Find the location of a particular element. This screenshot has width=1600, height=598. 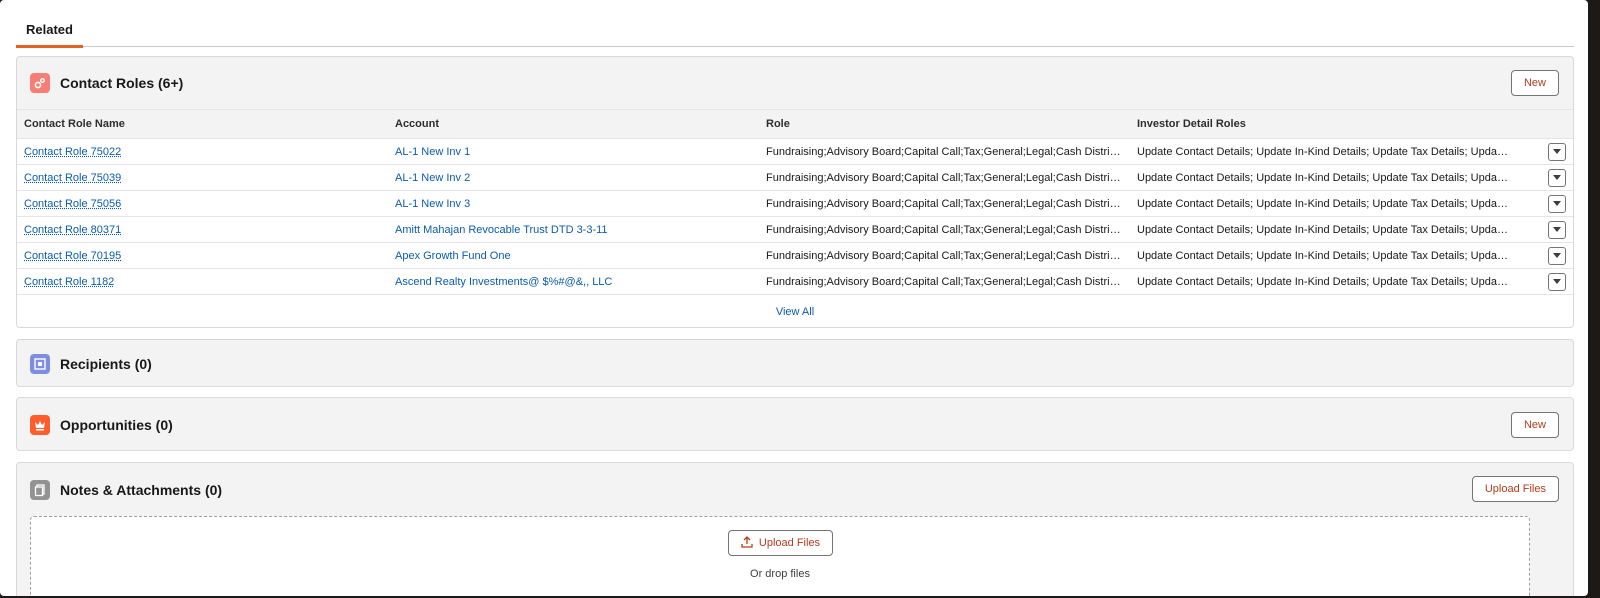

square-target-icon is located at coordinates (40, 364).